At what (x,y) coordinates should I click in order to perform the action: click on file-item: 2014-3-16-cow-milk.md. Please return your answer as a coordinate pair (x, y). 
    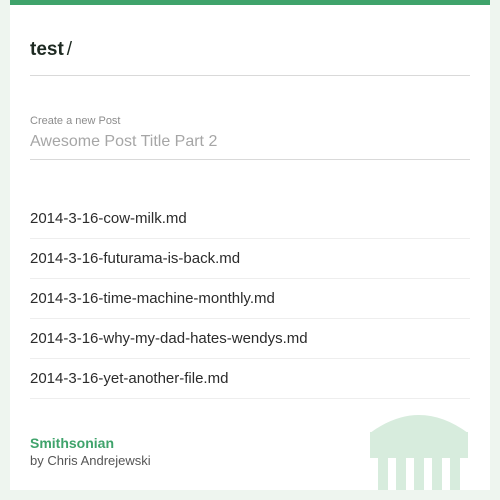
    Looking at the image, I should click on (250, 219).